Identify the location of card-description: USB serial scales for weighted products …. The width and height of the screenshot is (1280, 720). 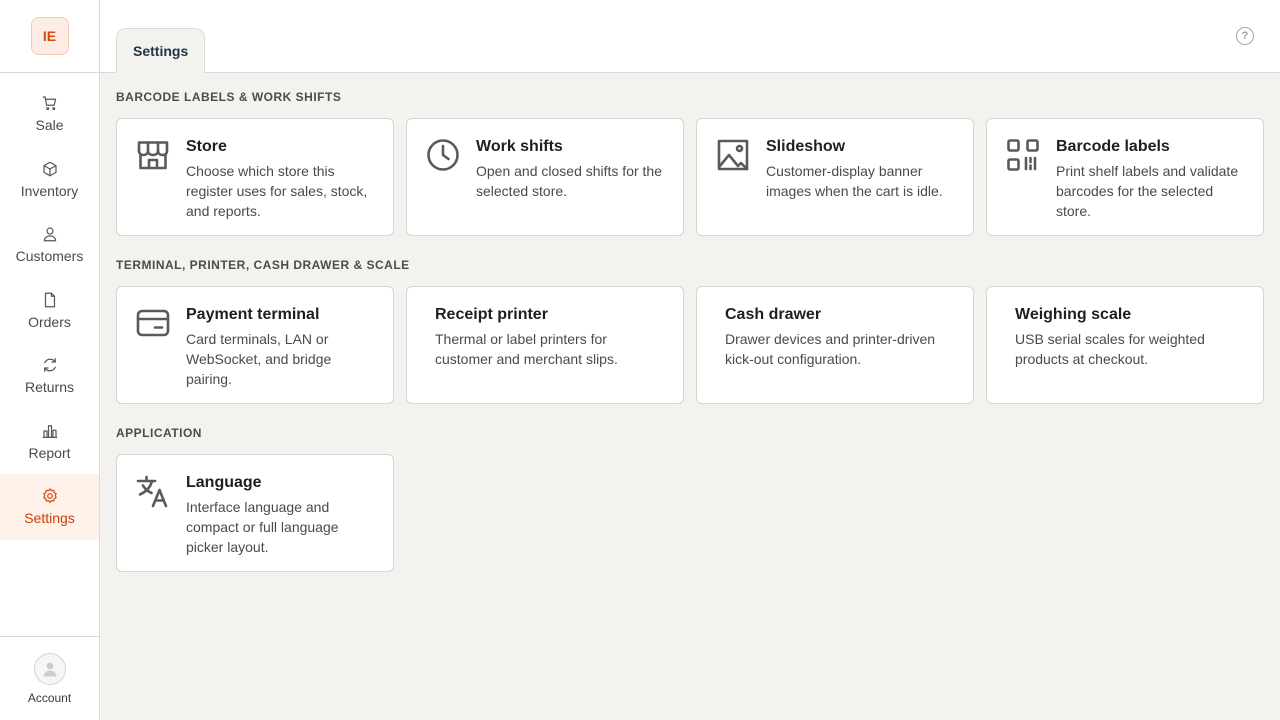
(1110, 349).